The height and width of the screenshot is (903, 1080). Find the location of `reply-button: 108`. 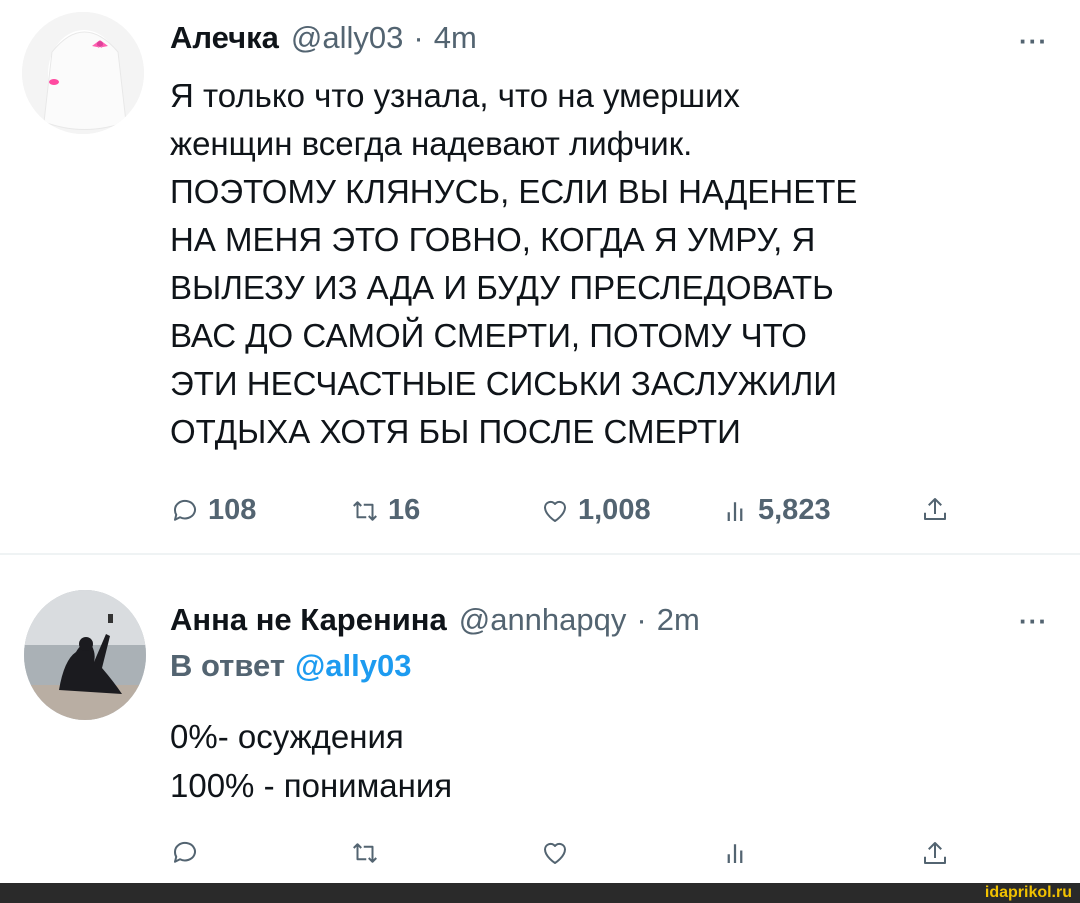

reply-button: 108 is located at coordinates (213, 510).